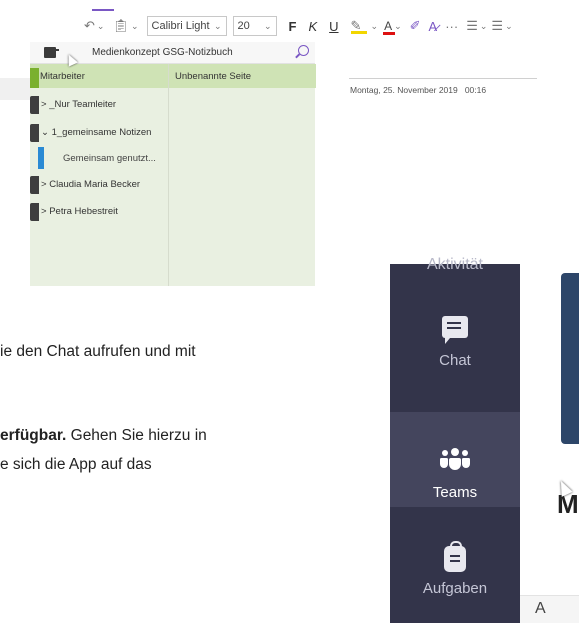 Image resolution: width=579 pixels, height=623 pixels. Describe the element at coordinates (16, 89) in the screenshot. I see `background-band` at that location.